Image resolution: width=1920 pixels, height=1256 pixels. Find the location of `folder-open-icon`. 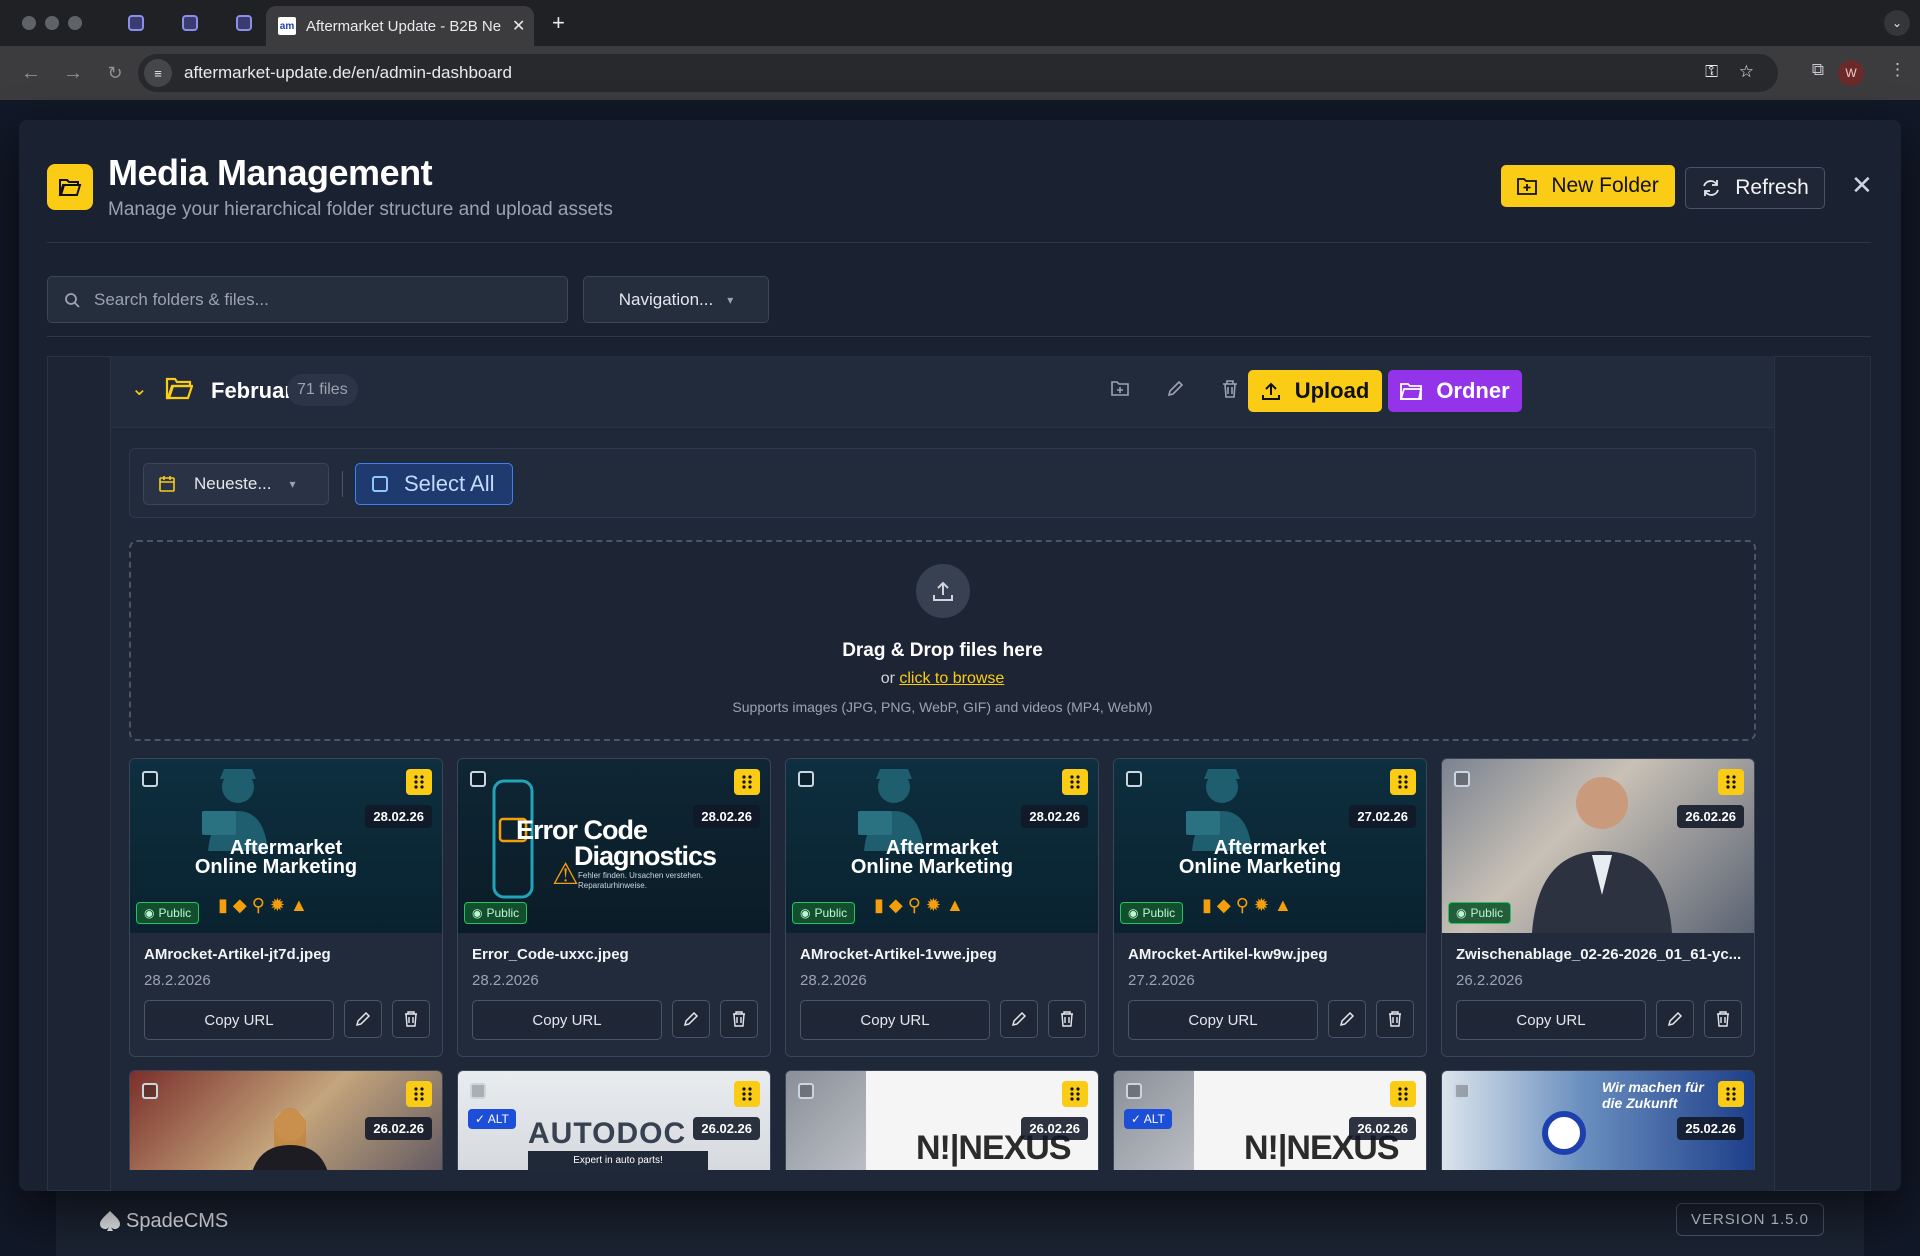

folder-open-icon is located at coordinates (179, 390).